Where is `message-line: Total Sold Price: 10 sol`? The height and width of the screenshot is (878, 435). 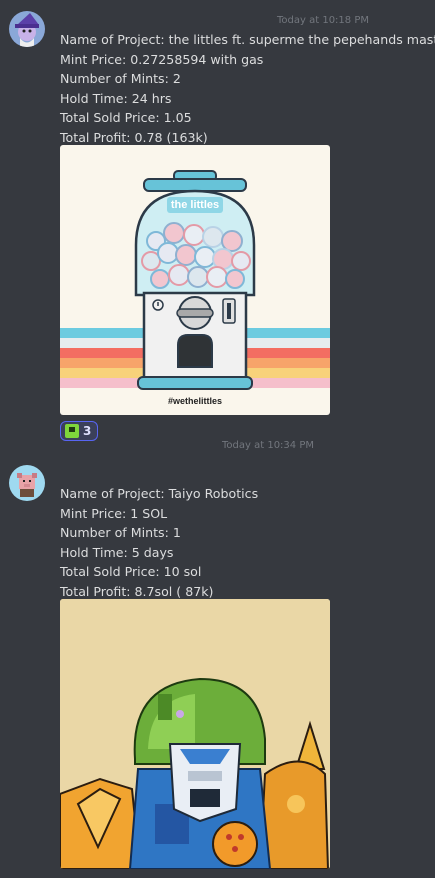 message-line: Total Sold Price: 10 sol is located at coordinates (131, 572).